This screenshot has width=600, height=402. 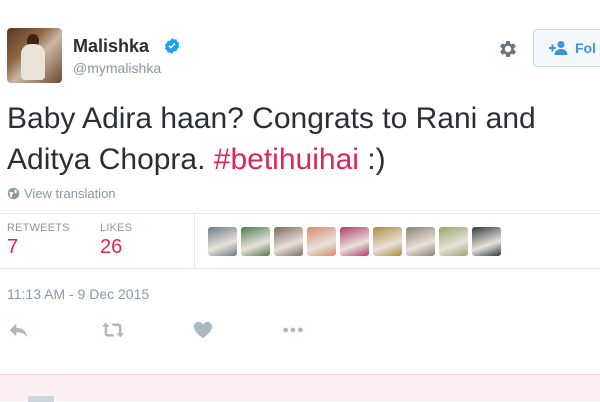 I want to click on hashtag-link: #betihuihai, so click(x=286, y=159).